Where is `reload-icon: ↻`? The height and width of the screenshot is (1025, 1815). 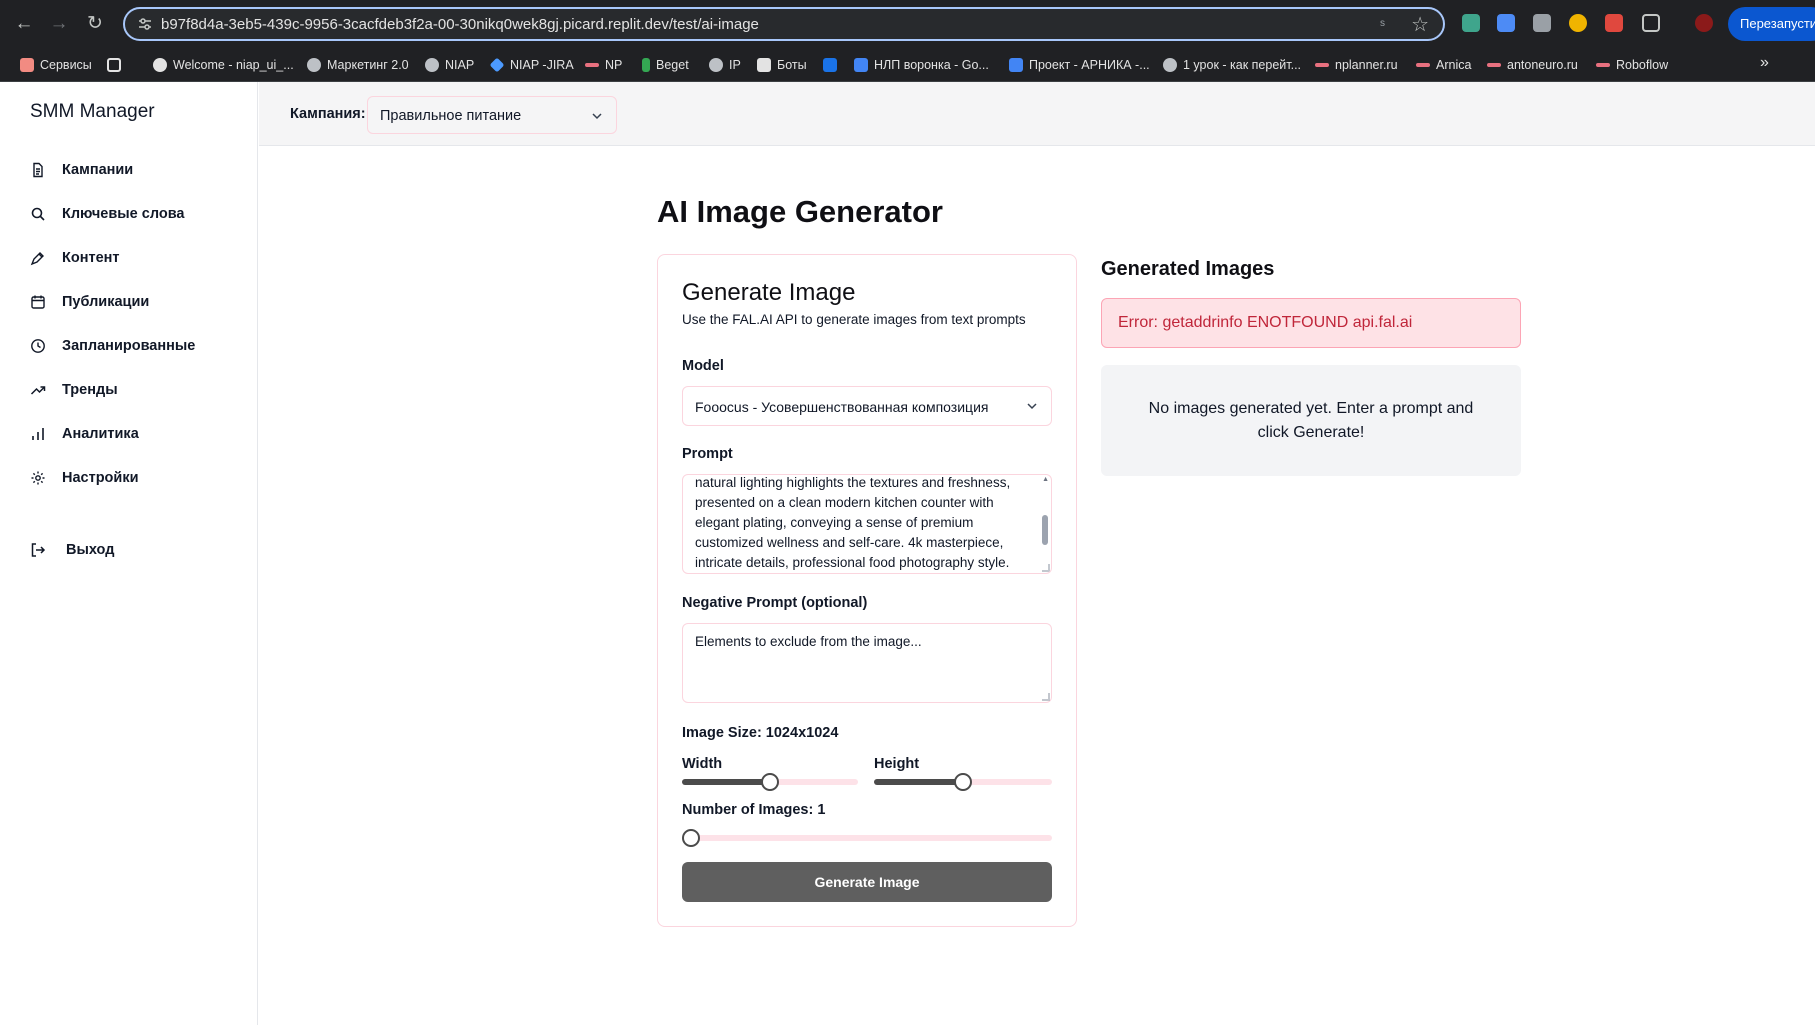 reload-icon: ↻ is located at coordinates (95, 24).